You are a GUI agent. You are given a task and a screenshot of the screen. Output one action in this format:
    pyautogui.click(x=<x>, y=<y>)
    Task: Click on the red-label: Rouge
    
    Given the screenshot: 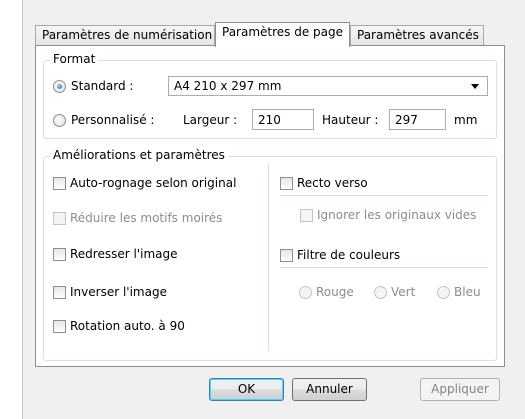 What is the action you would take?
    pyautogui.click(x=335, y=292)
    